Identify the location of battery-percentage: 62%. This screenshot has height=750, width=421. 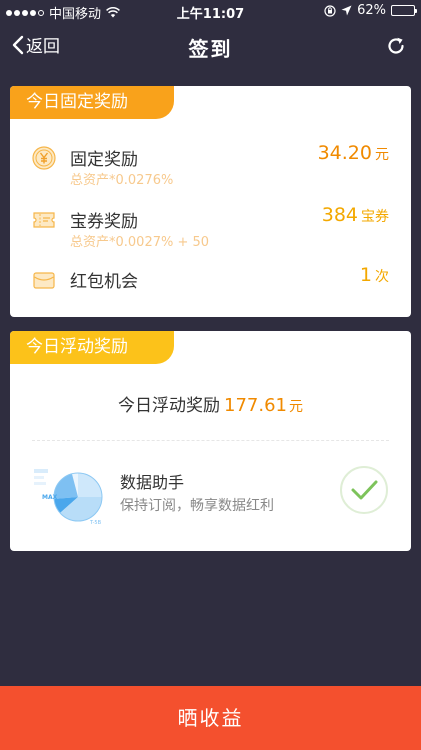
(371, 10).